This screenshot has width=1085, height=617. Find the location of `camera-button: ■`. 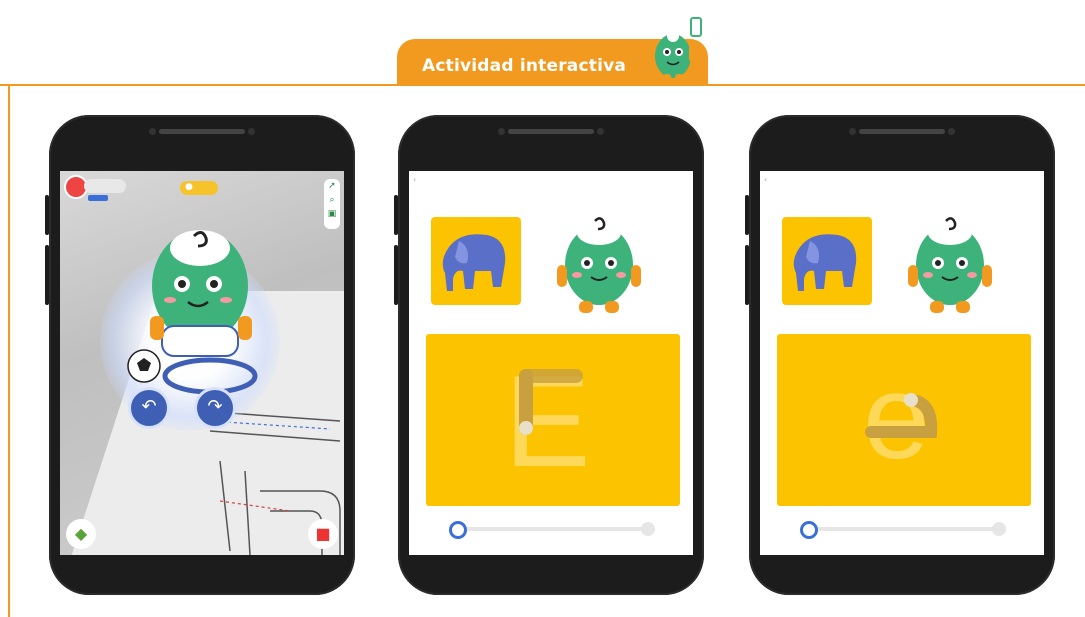

camera-button: ■ is located at coordinates (323, 534).